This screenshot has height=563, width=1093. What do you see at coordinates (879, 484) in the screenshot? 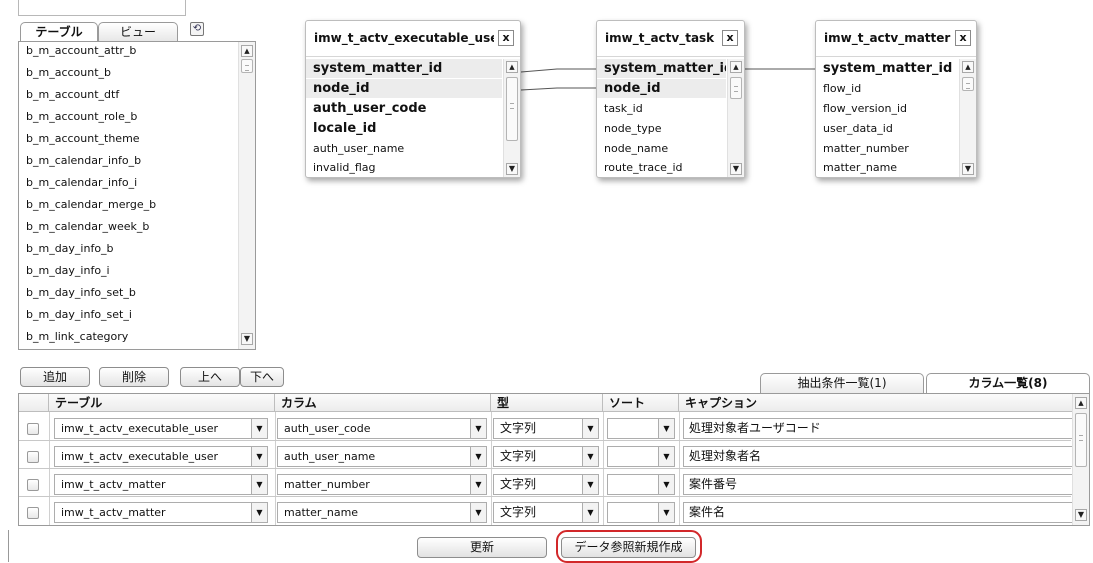
I see `caption-input: 案件番号` at bounding box center [879, 484].